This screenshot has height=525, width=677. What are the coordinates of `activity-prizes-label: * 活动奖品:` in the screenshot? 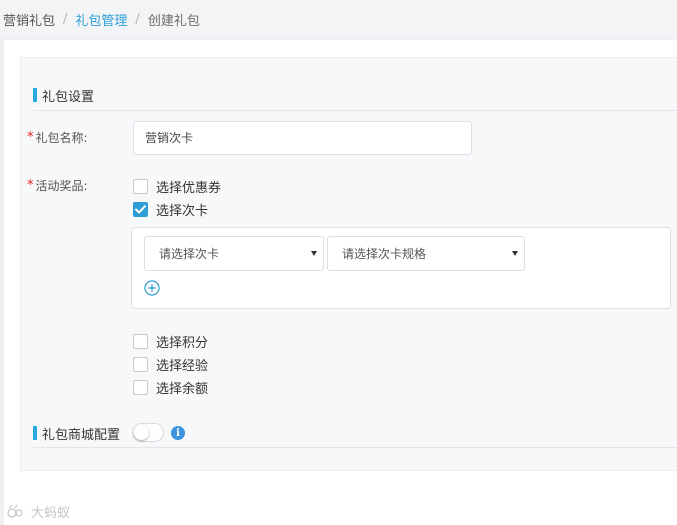 It's located at (57, 185).